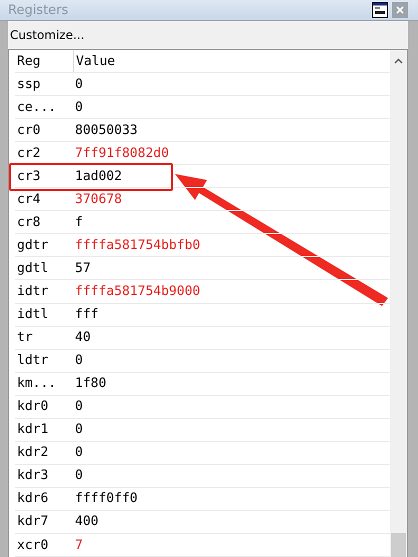  I want to click on register-name: ssp, so click(29, 84).